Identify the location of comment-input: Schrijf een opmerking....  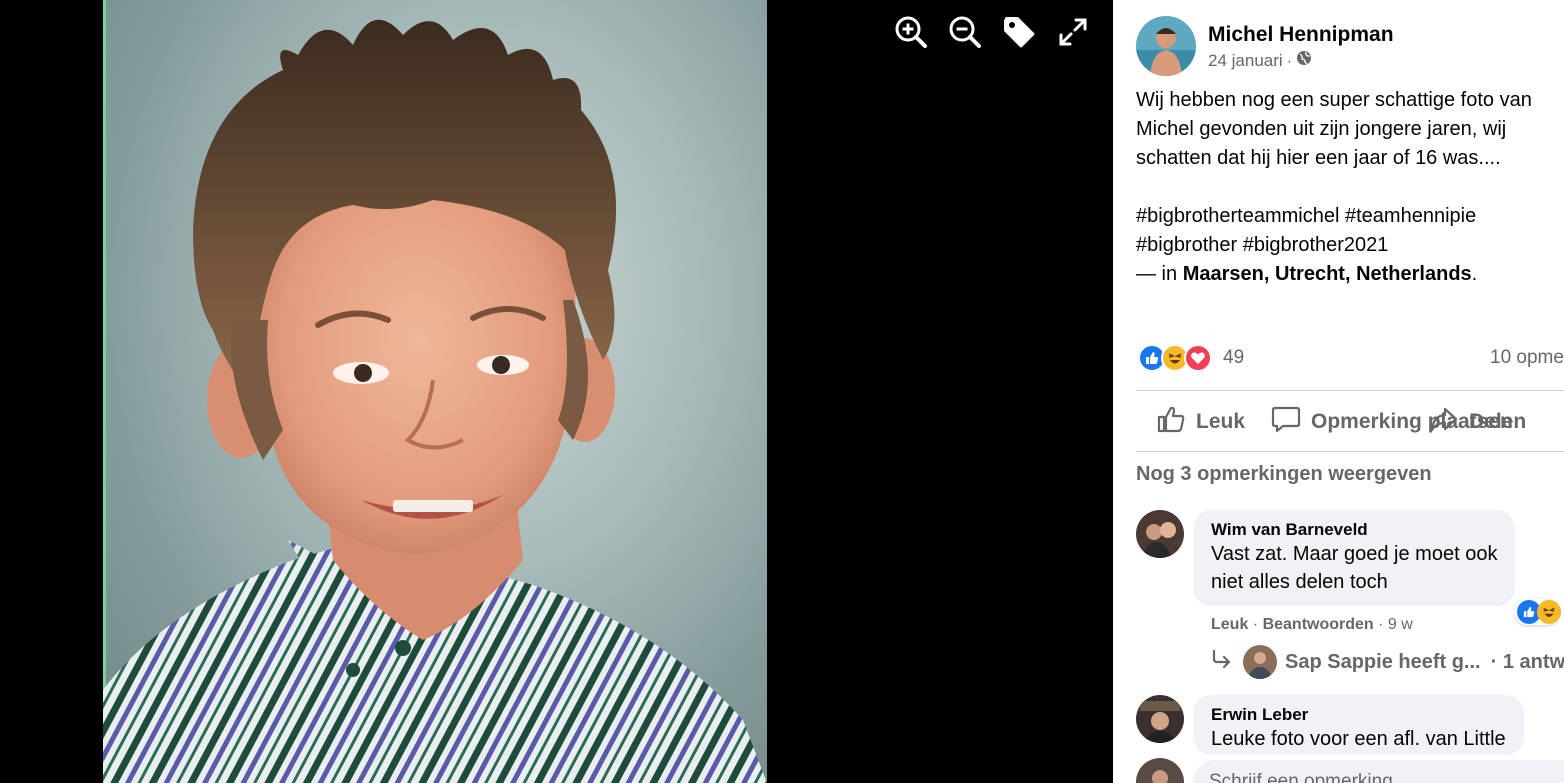
(1378, 771).